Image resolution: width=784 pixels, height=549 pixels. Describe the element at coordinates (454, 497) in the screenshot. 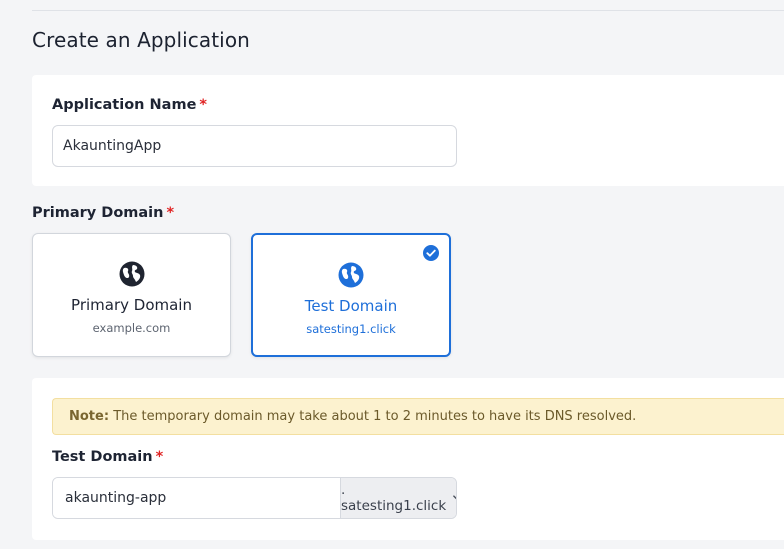

I see `chevron-down-icon` at that location.